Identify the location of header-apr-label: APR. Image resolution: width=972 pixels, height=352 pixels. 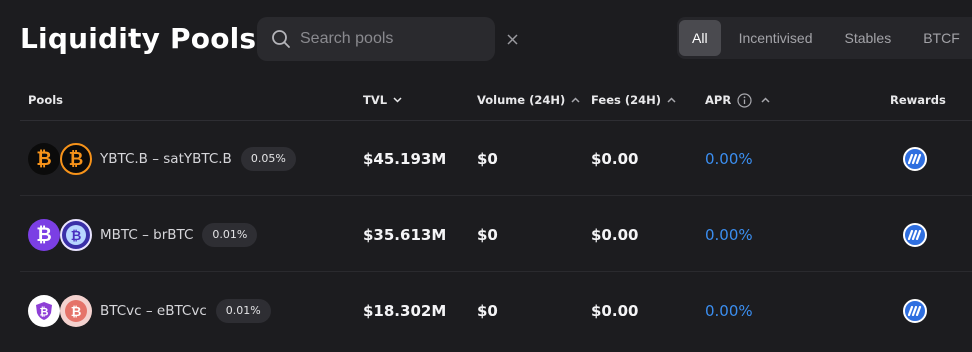
(718, 100).